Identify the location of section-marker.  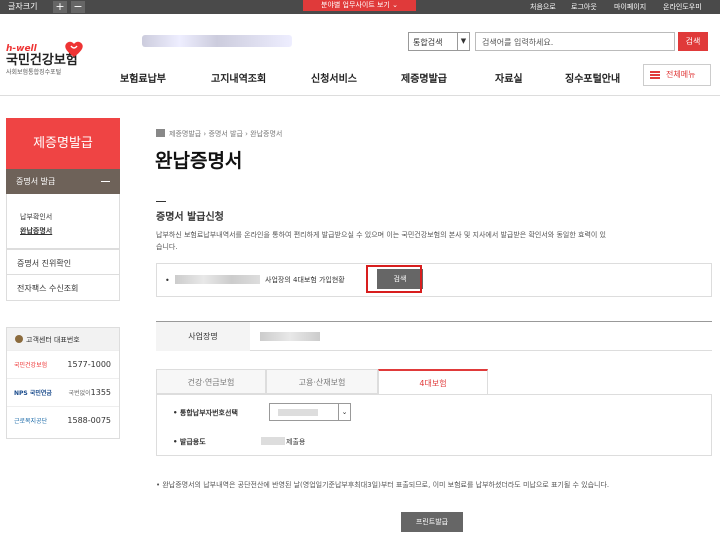
(161, 201).